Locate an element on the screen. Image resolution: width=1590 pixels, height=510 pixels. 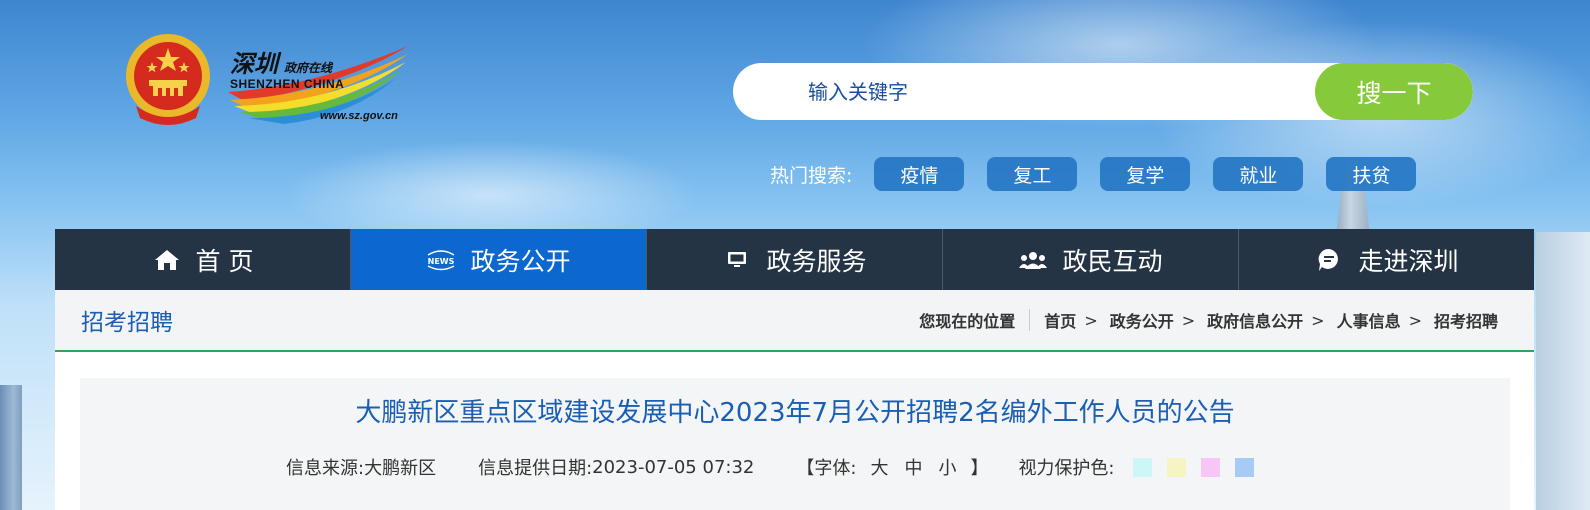
logo-url: www.sz.gov.cn is located at coordinates (359, 116).